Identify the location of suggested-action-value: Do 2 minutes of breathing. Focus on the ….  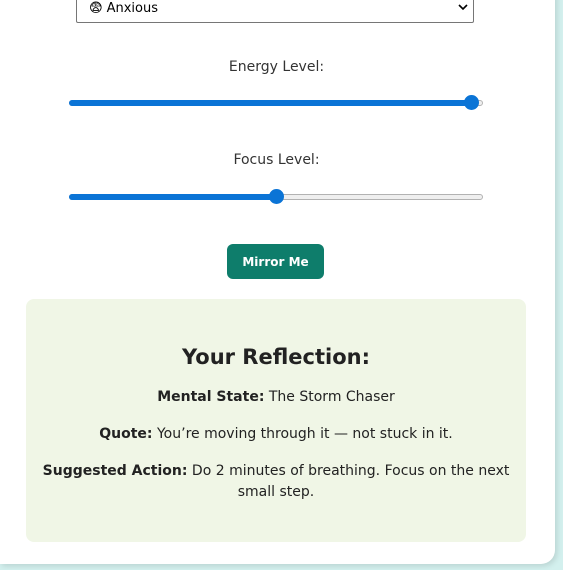
(350, 481).